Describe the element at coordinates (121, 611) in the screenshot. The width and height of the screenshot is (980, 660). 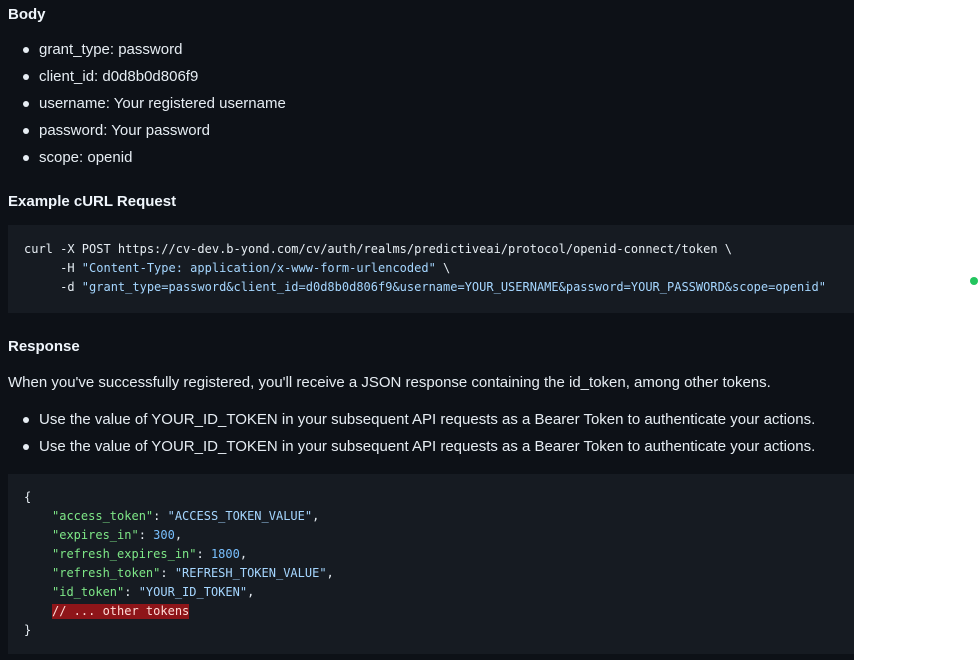
I see `code-comment-error: // ... other tokens` at that location.